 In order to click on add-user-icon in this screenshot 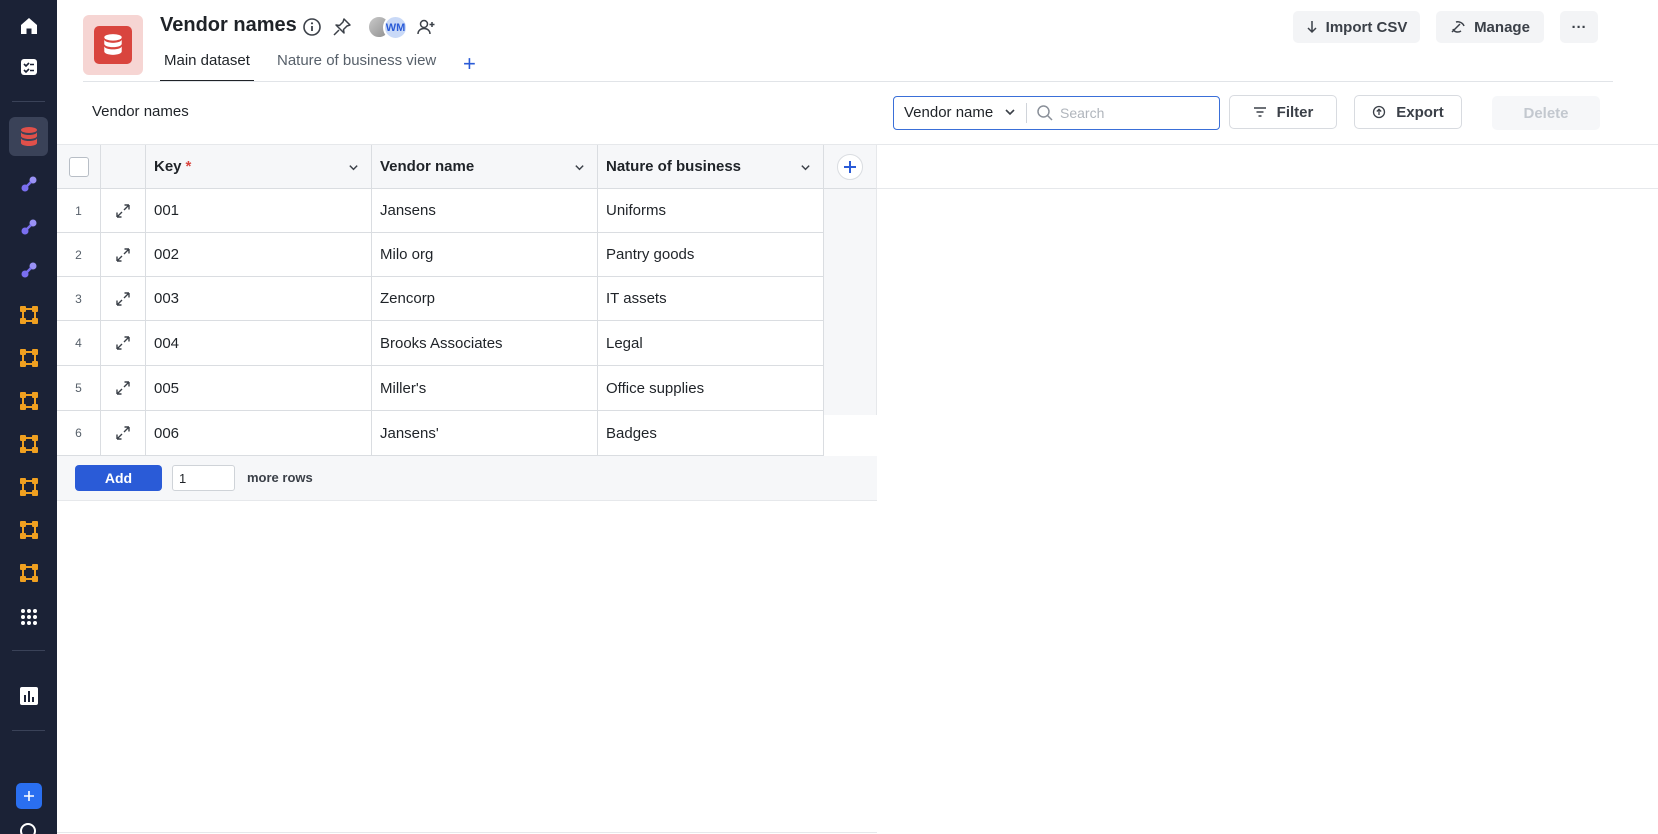, I will do `click(426, 27)`.